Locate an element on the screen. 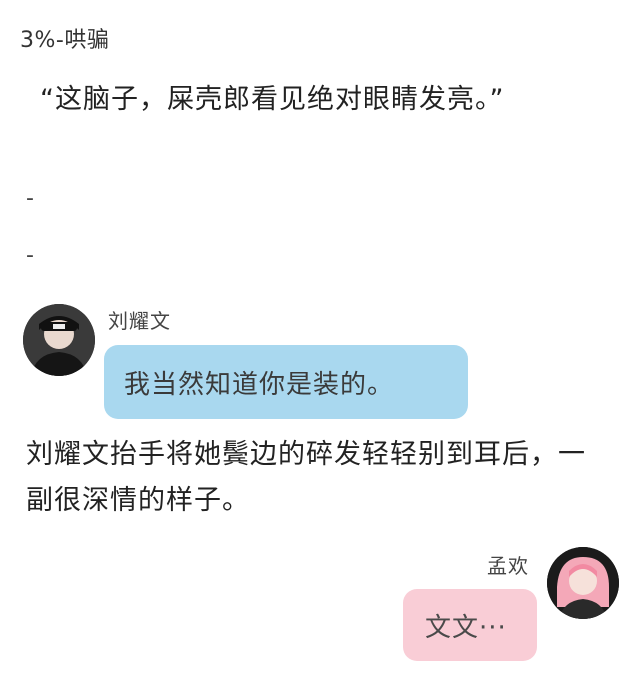  chat-bubble: 我当然知道你是装的。 is located at coordinates (286, 382).